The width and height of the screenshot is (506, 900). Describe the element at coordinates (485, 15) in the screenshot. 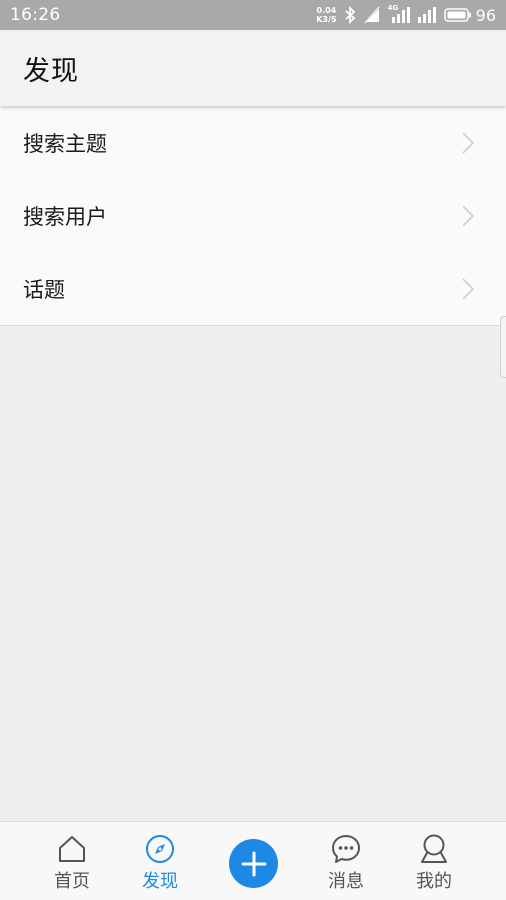

I see `battery-level: 96` at that location.